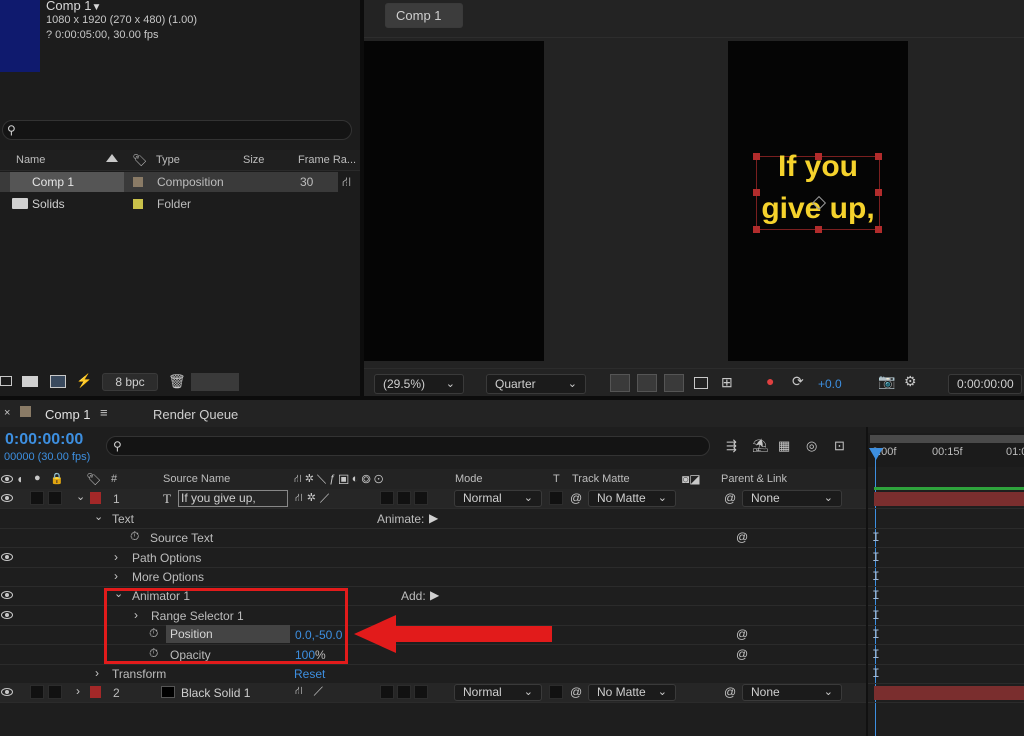  What do you see at coordinates (947, 439) in the screenshot?
I see `work-area-bar` at bounding box center [947, 439].